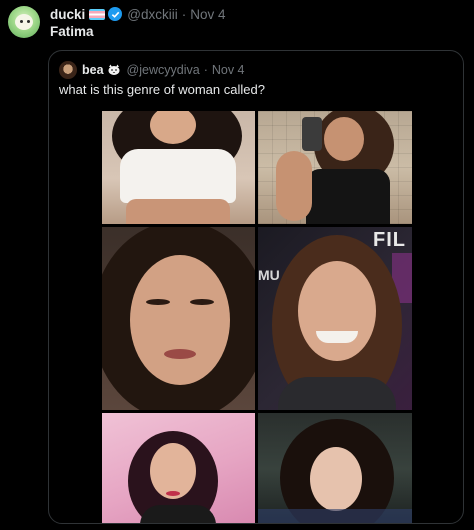 The image size is (474, 530). What do you see at coordinates (152, 14) in the screenshot?
I see `author-handle: @dxckiii` at bounding box center [152, 14].